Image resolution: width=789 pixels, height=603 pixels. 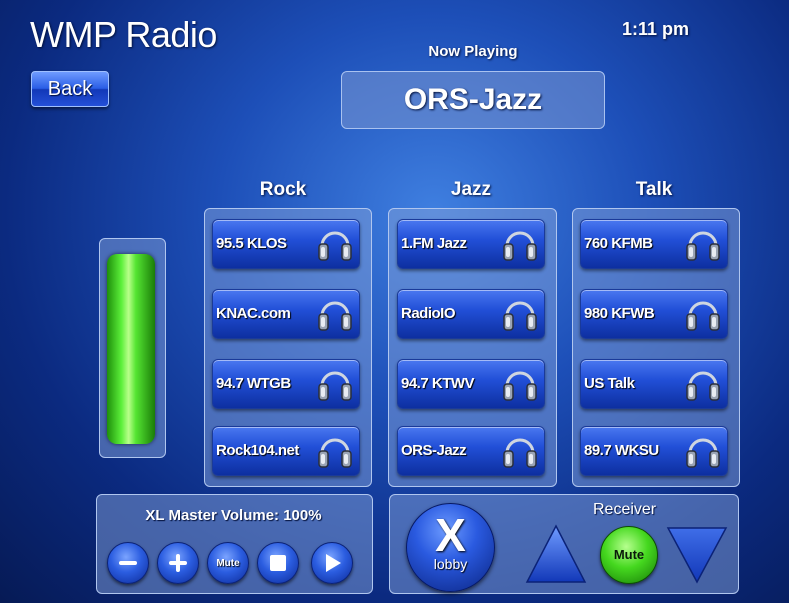 I want to click on receiver-volume-down-button, so click(x=697, y=555).